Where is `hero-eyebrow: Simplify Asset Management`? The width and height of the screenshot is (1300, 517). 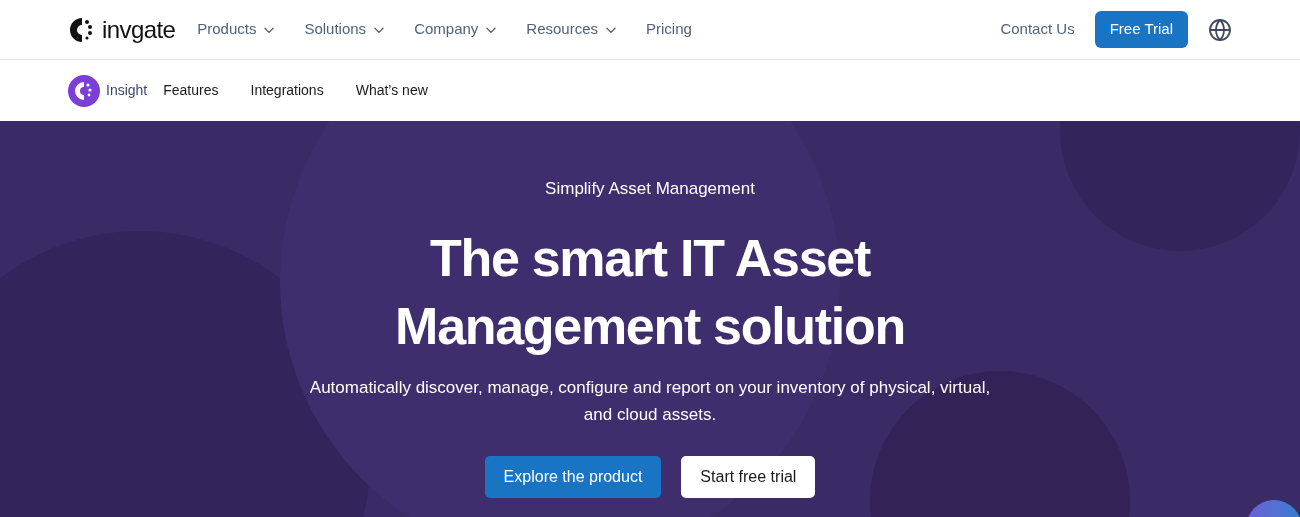
hero-eyebrow: Simplify Asset Management is located at coordinates (650, 189).